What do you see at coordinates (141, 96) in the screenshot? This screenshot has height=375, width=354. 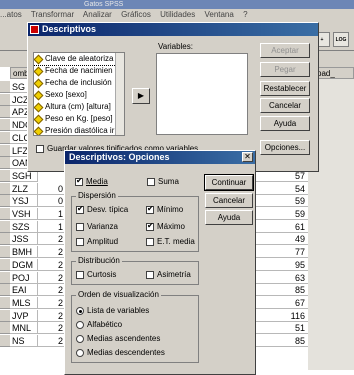 I see `move-variable-button: ▶` at bounding box center [141, 96].